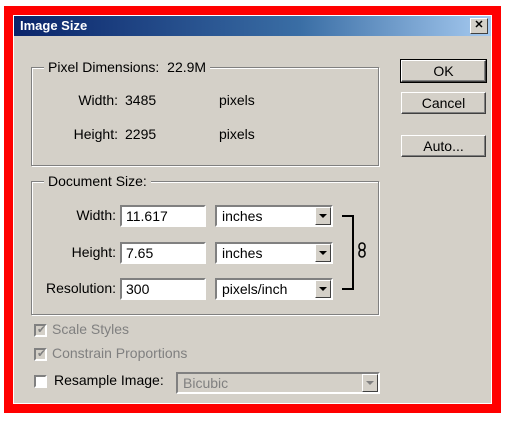 The image size is (506, 422). Describe the element at coordinates (96, 215) in the screenshot. I see `doc-width-label: Width:` at that location.